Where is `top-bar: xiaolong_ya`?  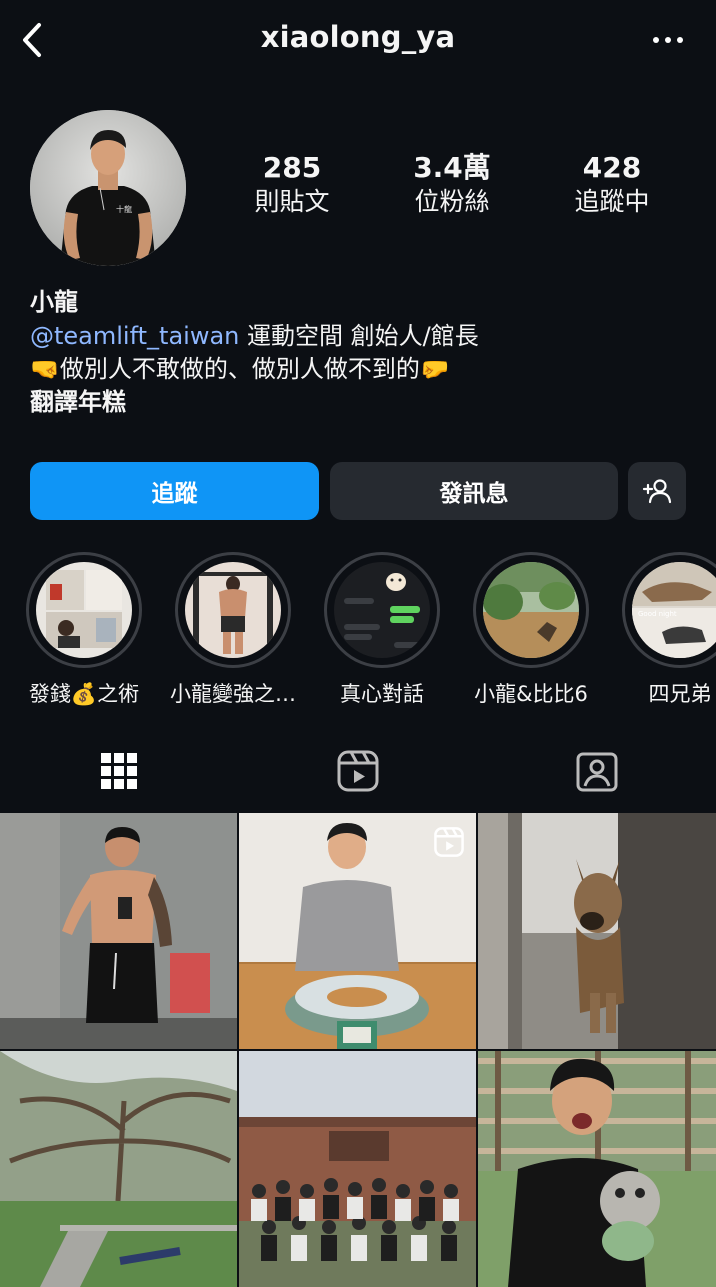 top-bar: xiaolong_ya is located at coordinates (358, 40).